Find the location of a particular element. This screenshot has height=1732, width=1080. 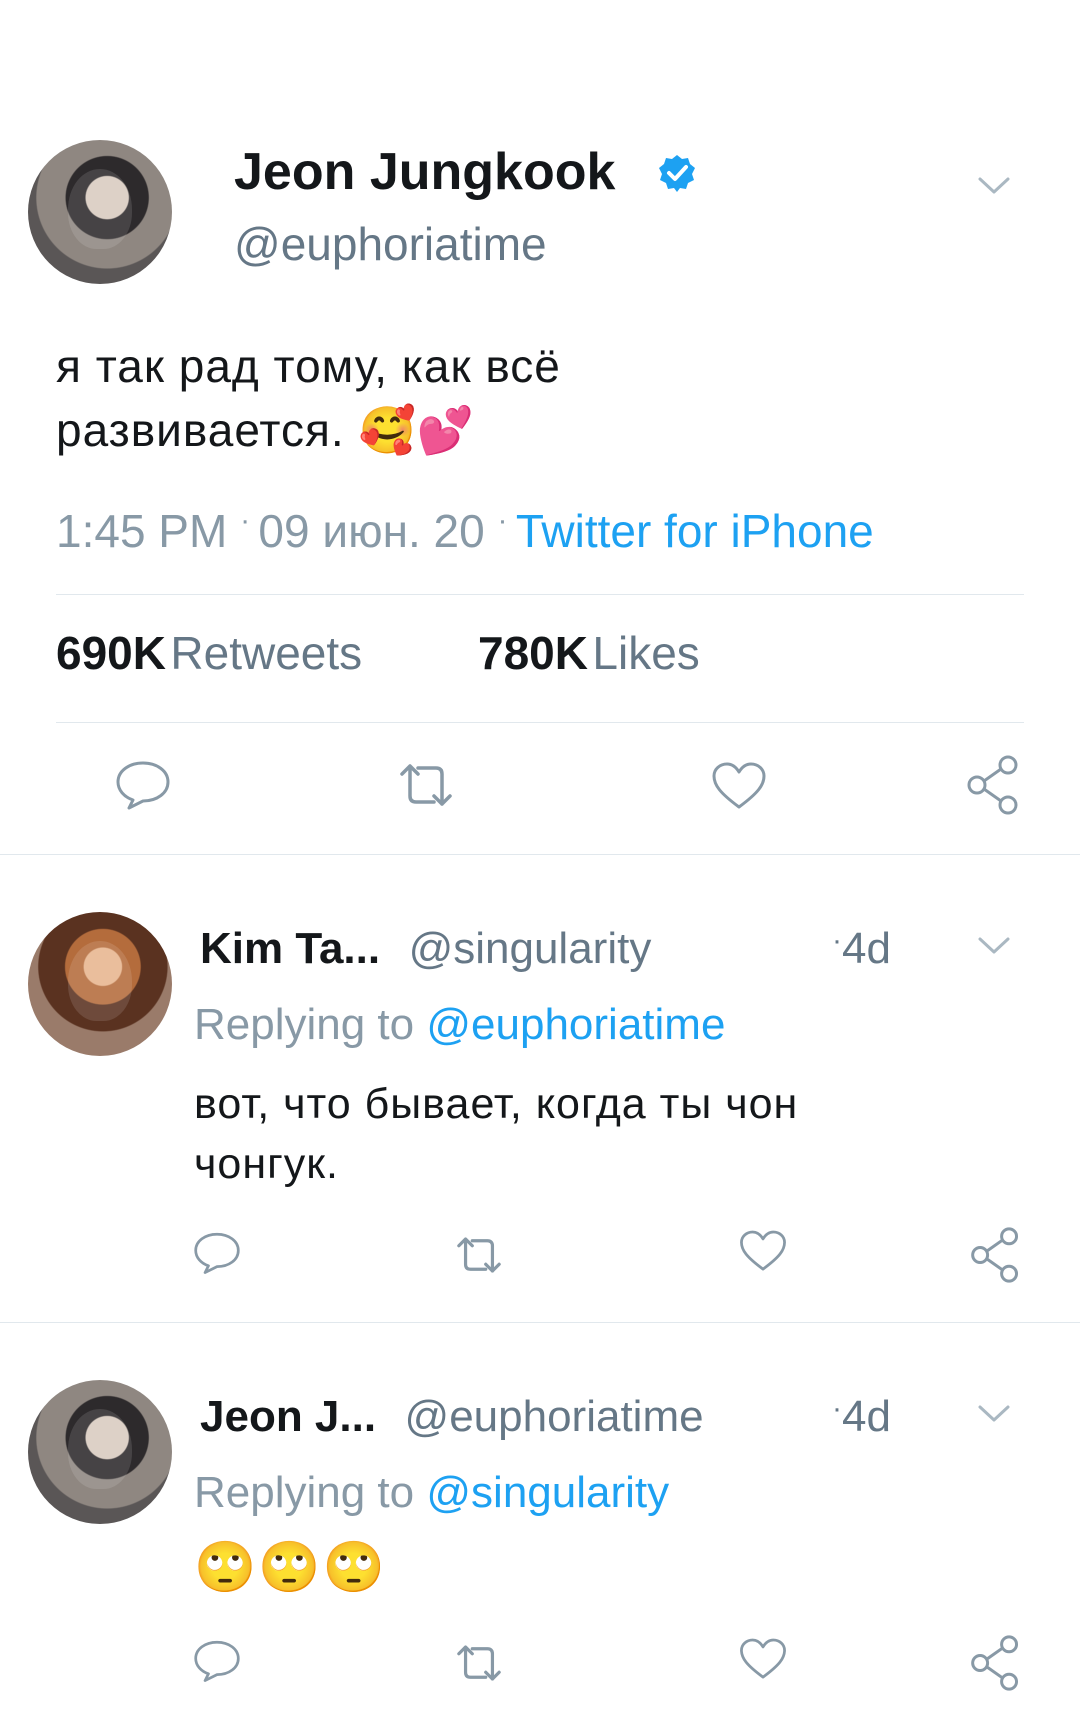

likes-count: 780K is located at coordinates (533, 653).